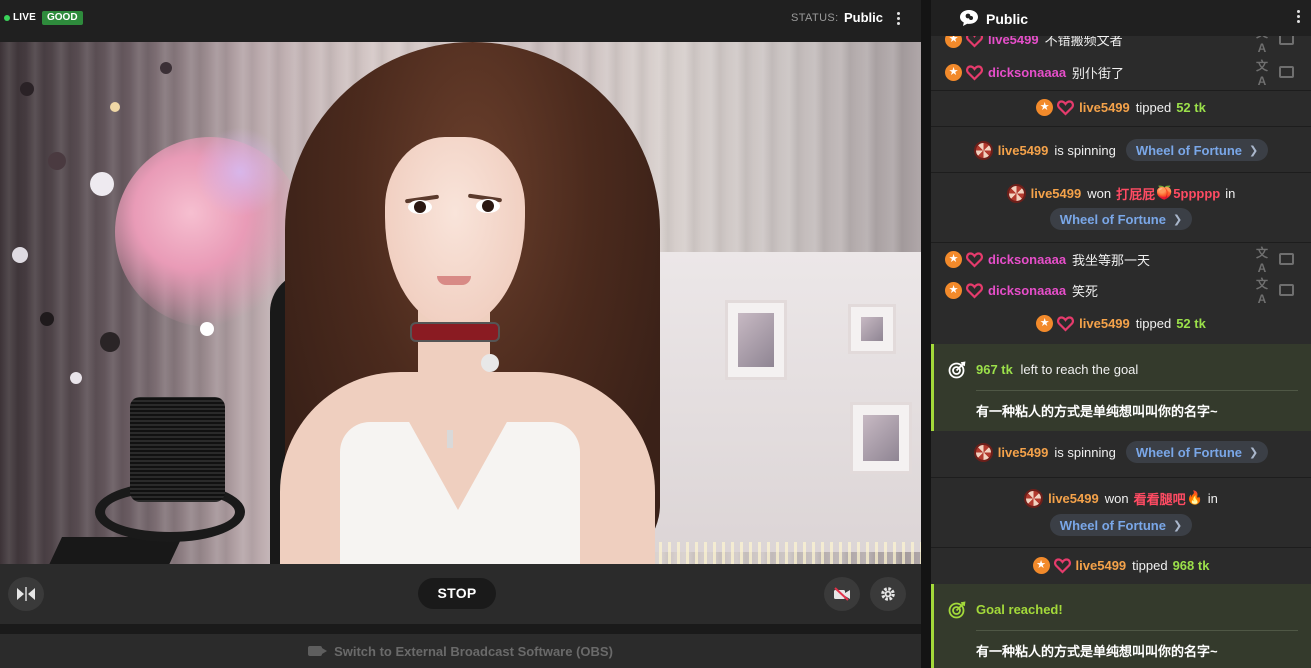  Describe the element at coordinates (815, 18) in the screenshot. I see `status-label: STATUS:` at that location.